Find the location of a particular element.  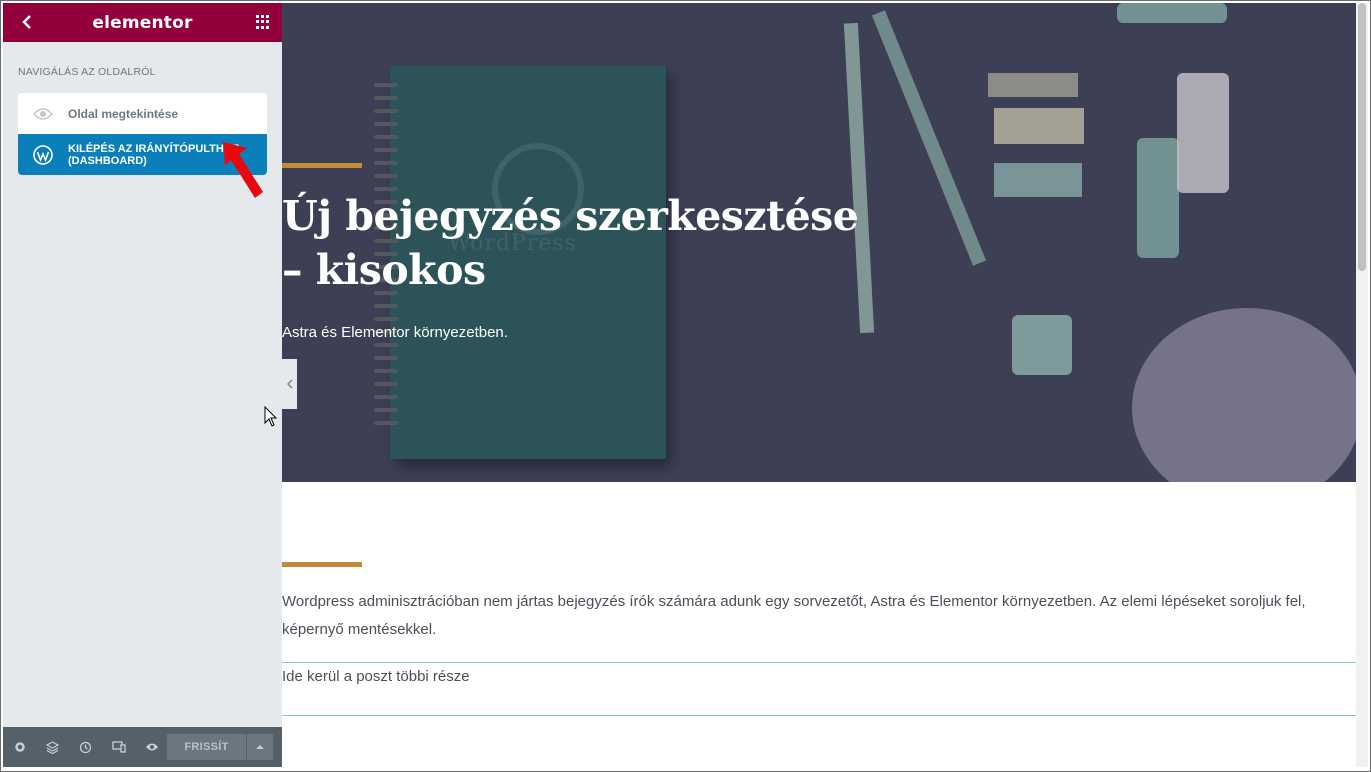

hero-accent-bar is located at coordinates (322, 165).